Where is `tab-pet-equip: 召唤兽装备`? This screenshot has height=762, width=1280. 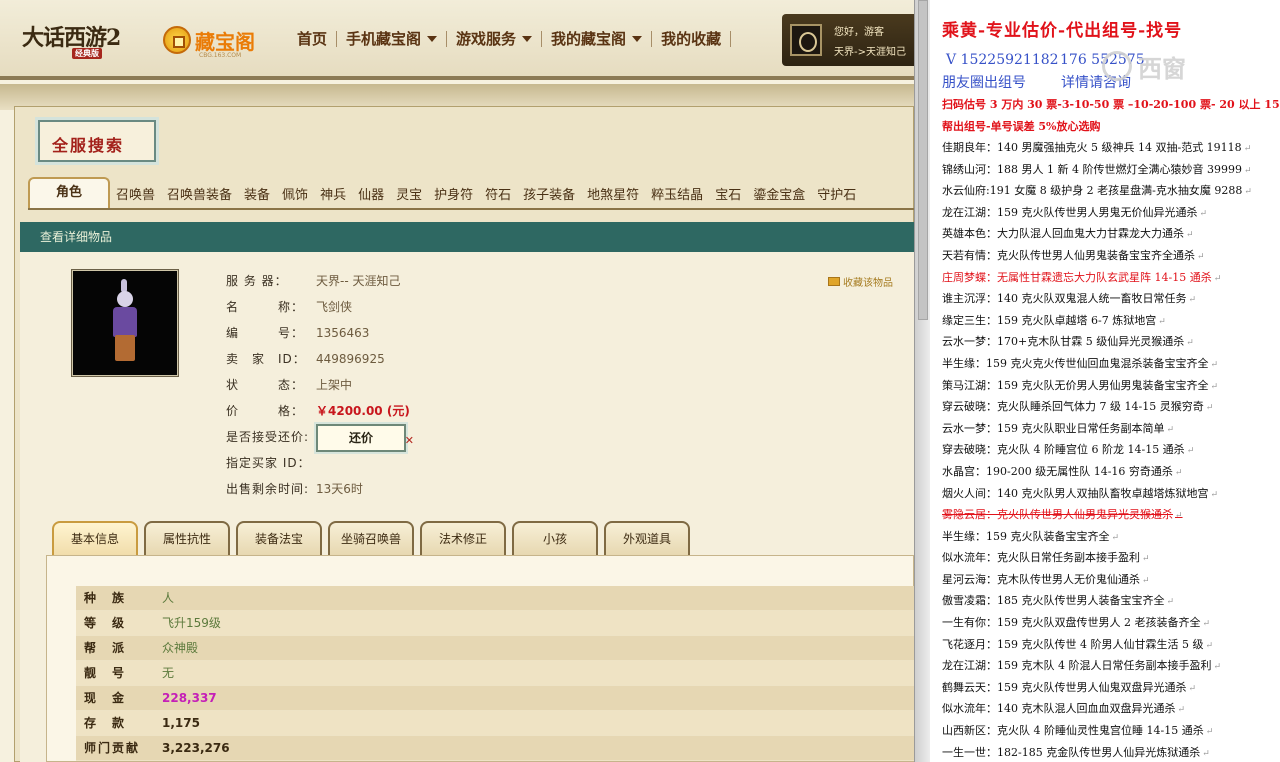
tab-pet-equip: 召唤兽装备 is located at coordinates (199, 196).